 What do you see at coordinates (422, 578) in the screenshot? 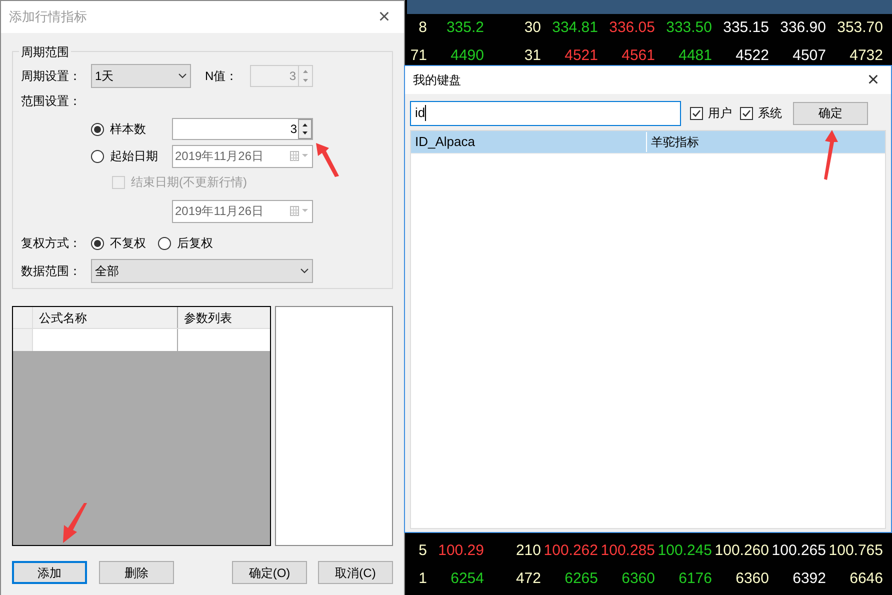
I see `quote-cell-text: 1` at bounding box center [422, 578].